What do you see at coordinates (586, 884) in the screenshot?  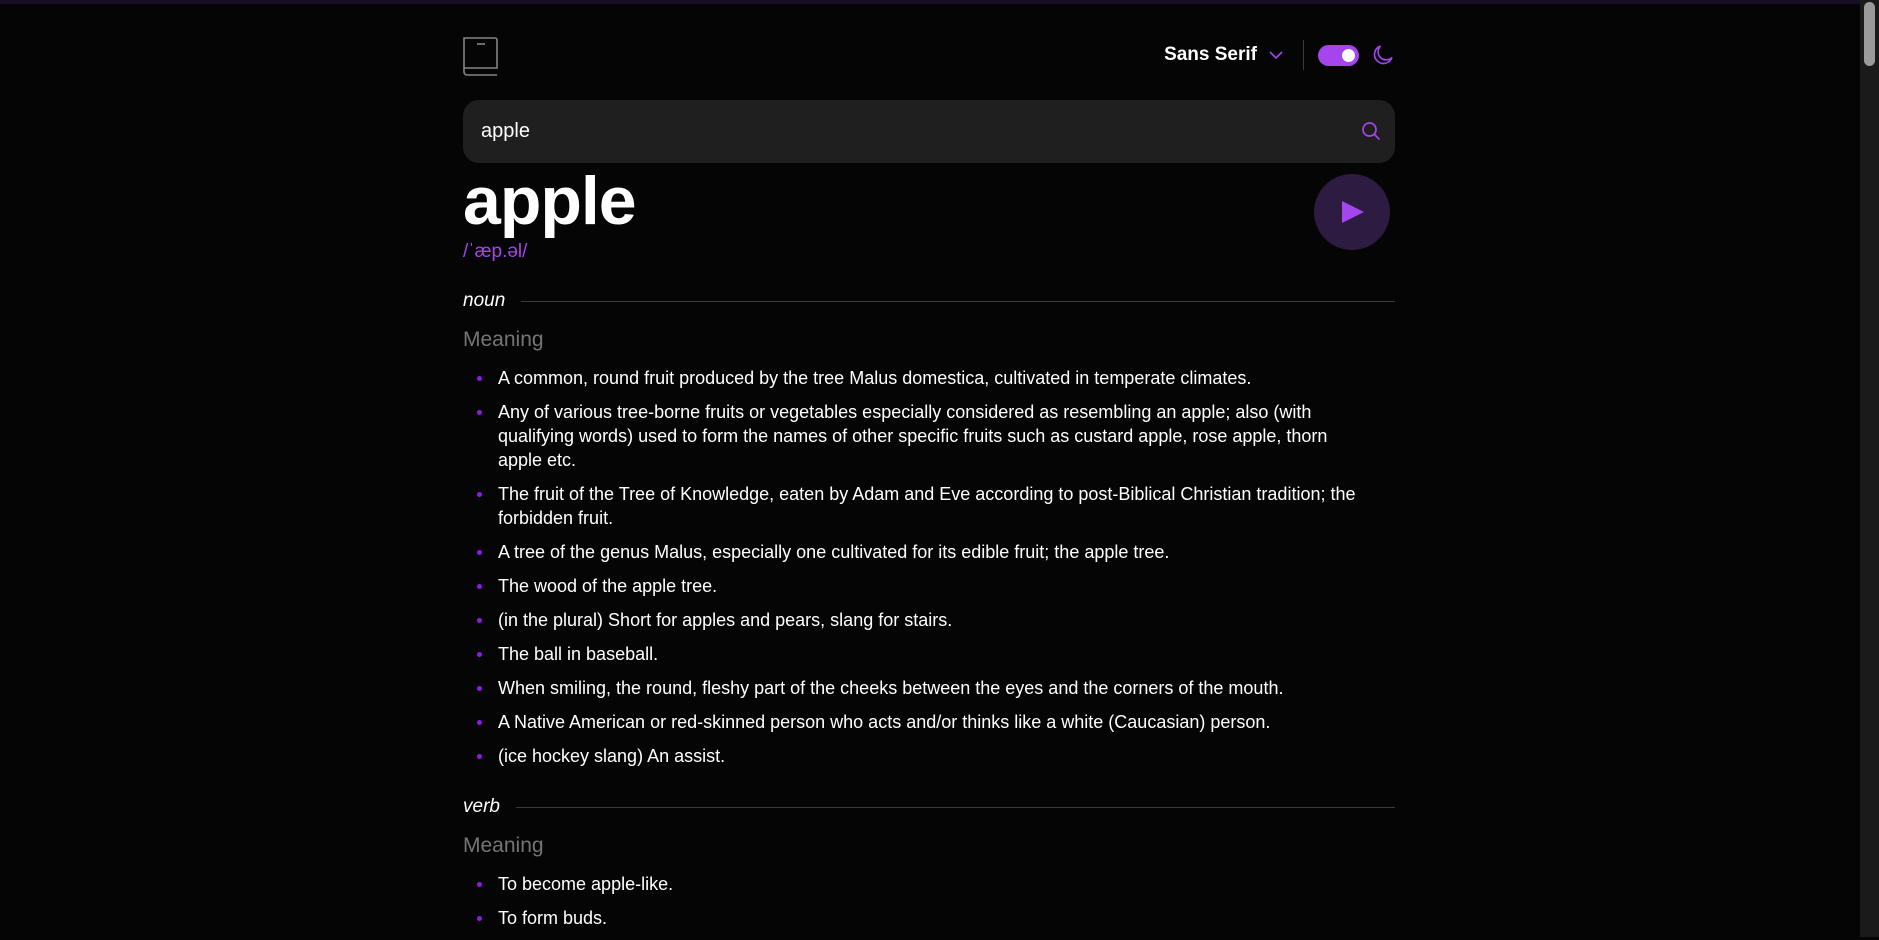 I see `definition-text: To become apple-like.` at bounding box center [586, 884].